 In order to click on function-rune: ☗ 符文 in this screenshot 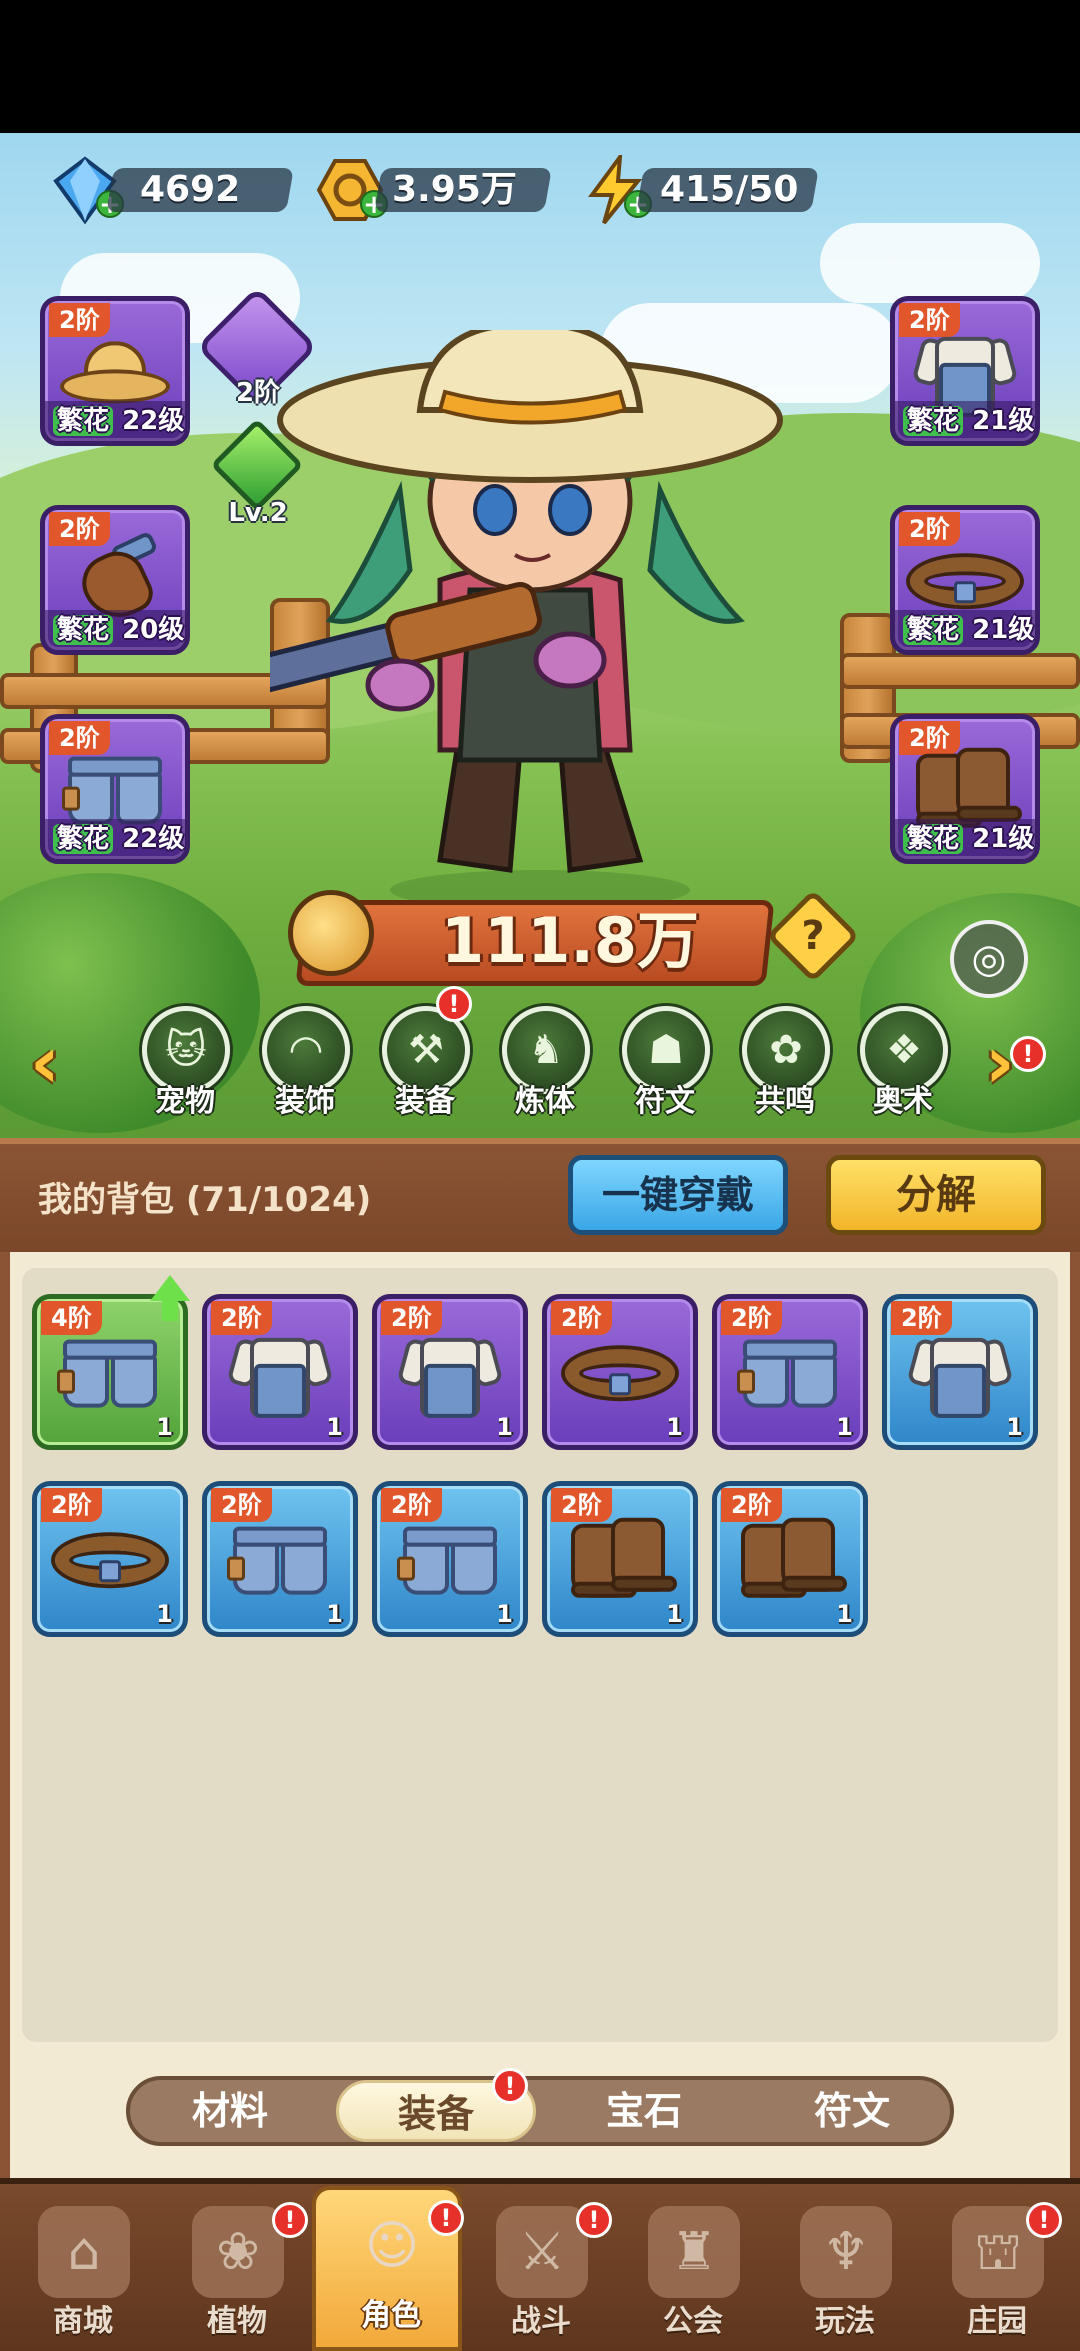, I will do `click(665, 1062)`.